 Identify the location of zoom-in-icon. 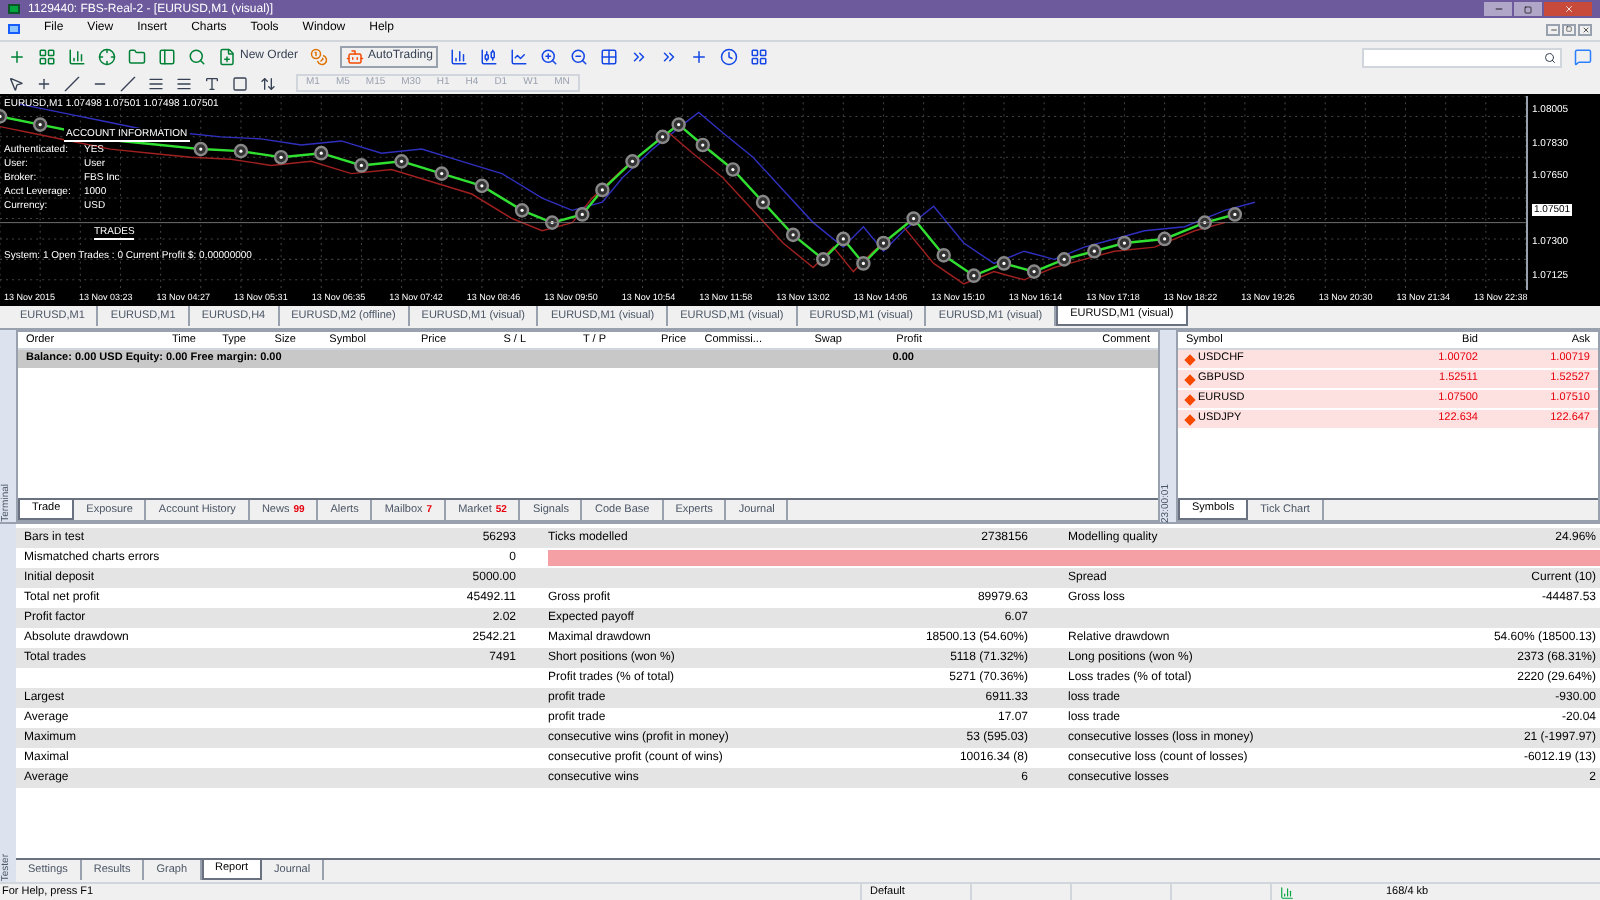
(549, 57).